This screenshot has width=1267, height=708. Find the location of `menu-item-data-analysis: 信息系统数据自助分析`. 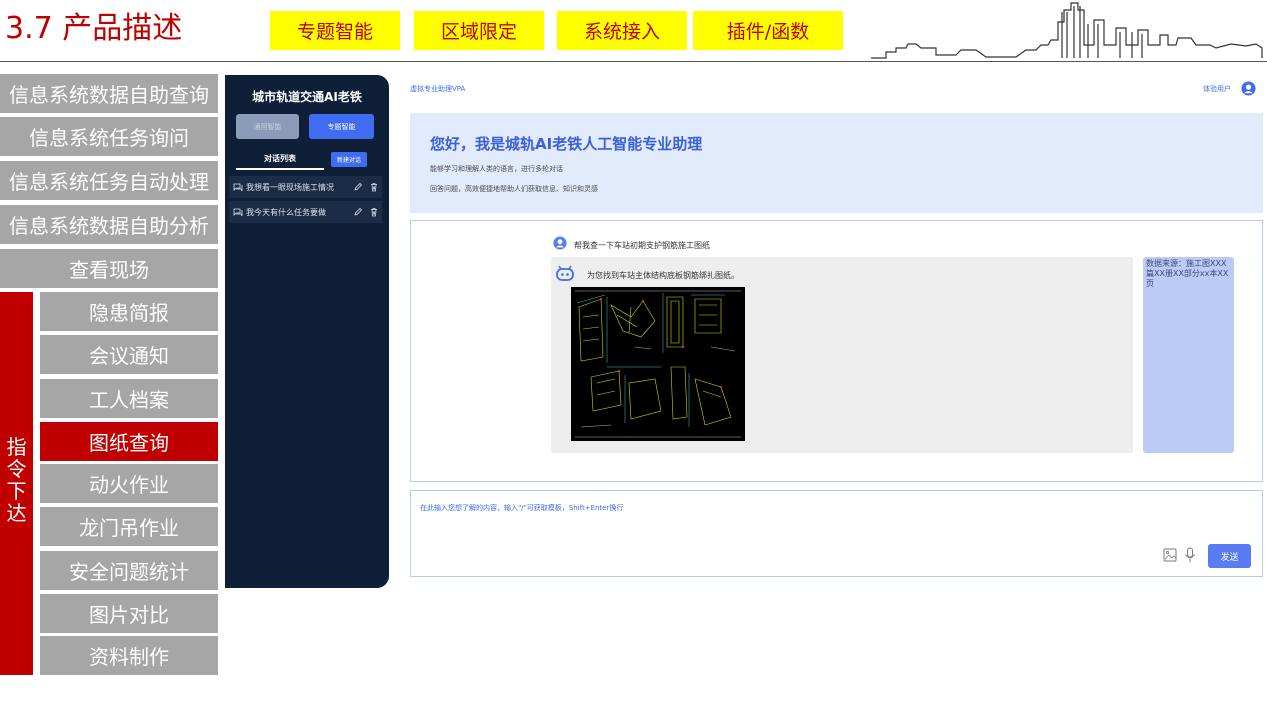

menu-item-data-analysis: 信息系统数据自助分析 is located at coordinates (109, 224).